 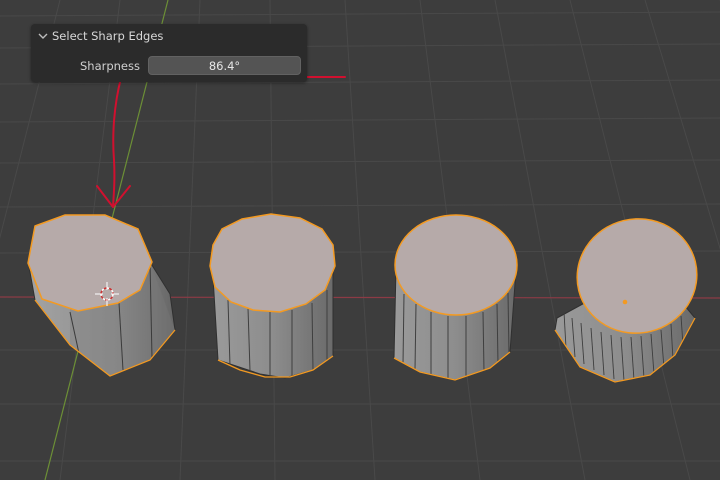 What do you see at coordinates (272, 263) in the screenshot?
I see `cylinder-12-top-face` at bounding box center [272, 263].